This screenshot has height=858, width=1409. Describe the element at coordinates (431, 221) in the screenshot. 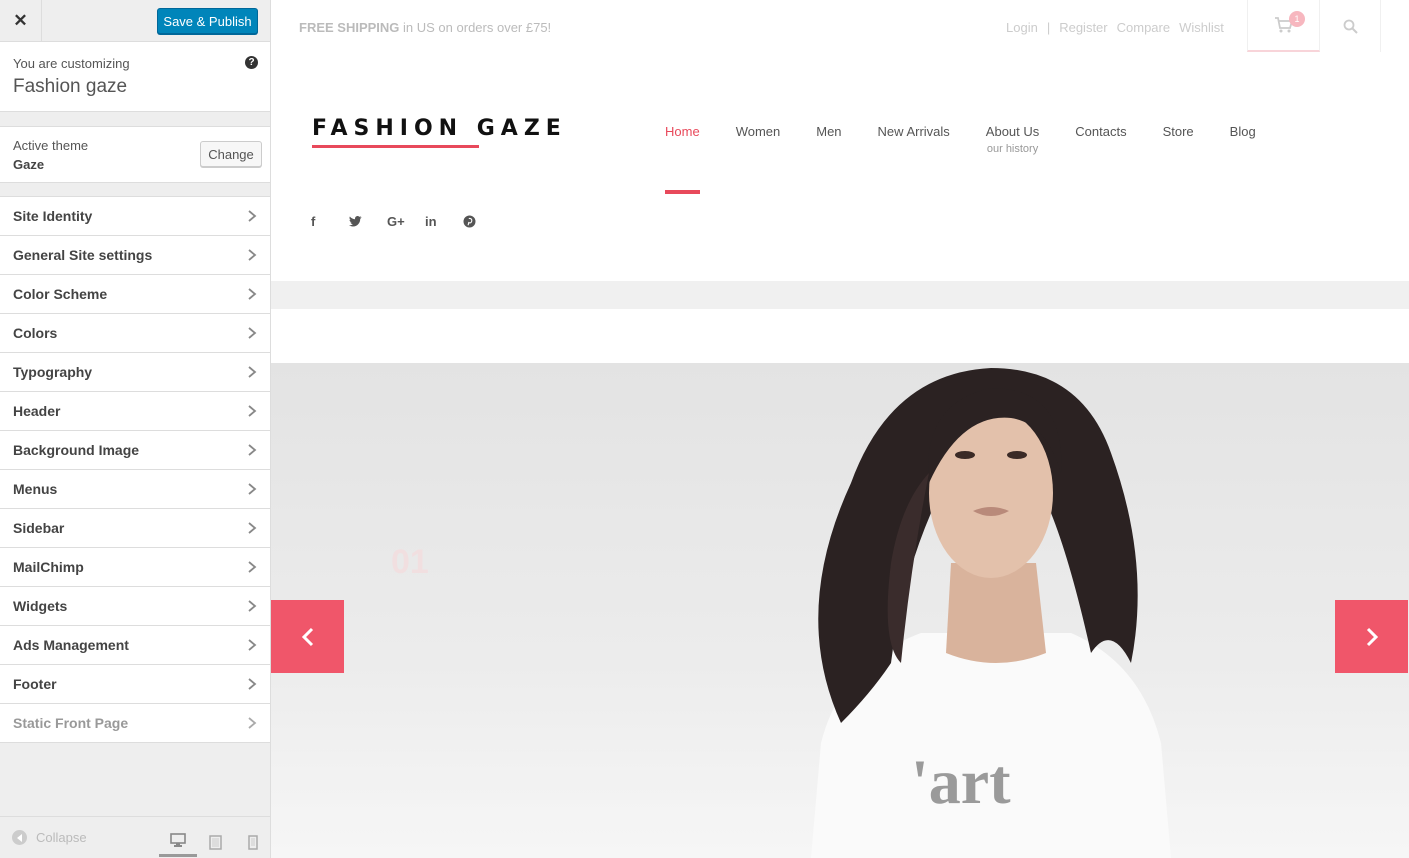

I see `linkedin-icon: in` at that location.